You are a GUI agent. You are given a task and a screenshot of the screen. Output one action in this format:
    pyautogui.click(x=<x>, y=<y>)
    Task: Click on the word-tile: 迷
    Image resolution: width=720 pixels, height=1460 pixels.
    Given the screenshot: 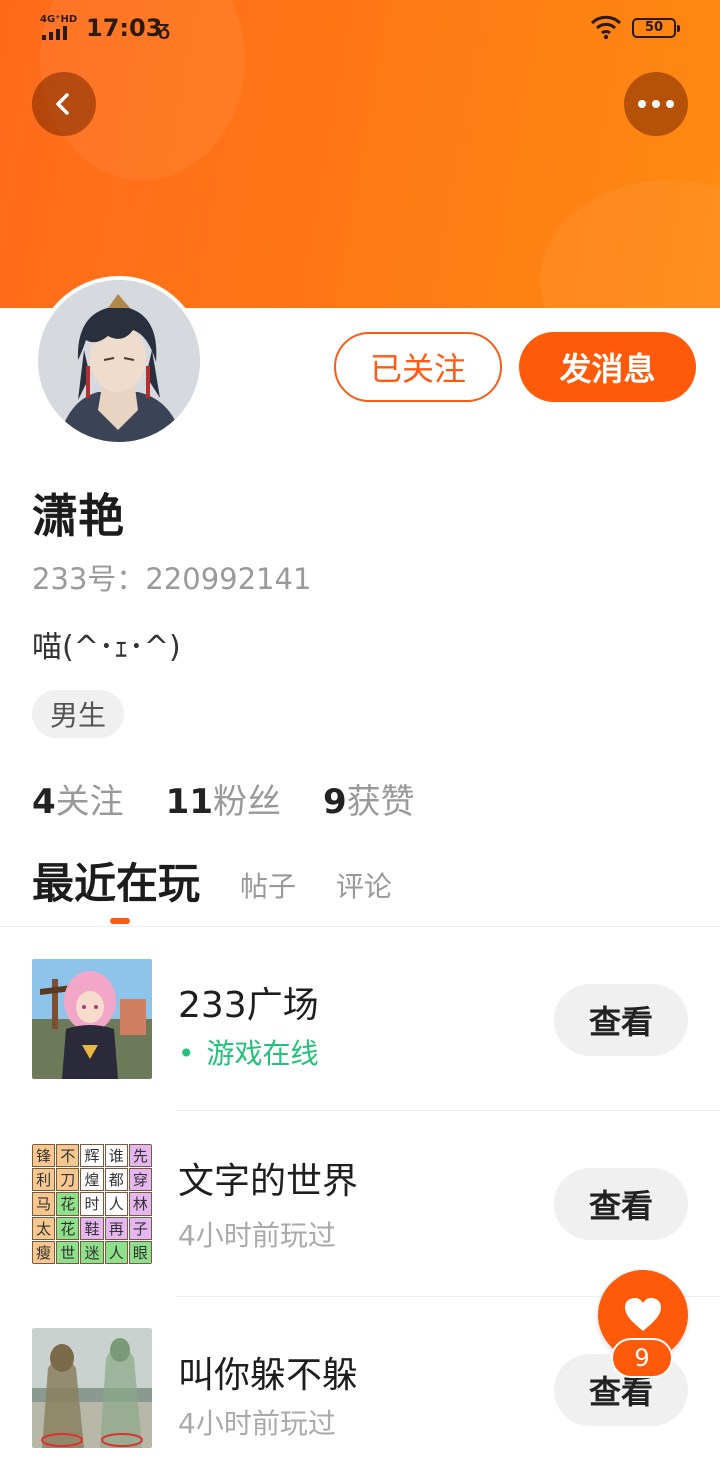 What is the action you would take?
    pyautogui.click(x=92, y=1252)
    